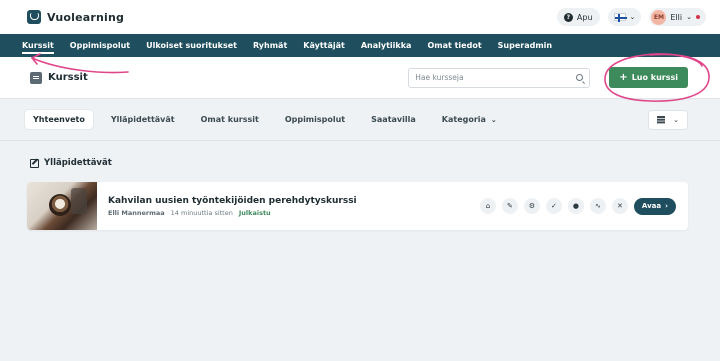 The image size is (720, 361). What do you see at coordinates (568, 17) in the screenshot?
I see `help-icon: ?` at bounding box center [568, 17].